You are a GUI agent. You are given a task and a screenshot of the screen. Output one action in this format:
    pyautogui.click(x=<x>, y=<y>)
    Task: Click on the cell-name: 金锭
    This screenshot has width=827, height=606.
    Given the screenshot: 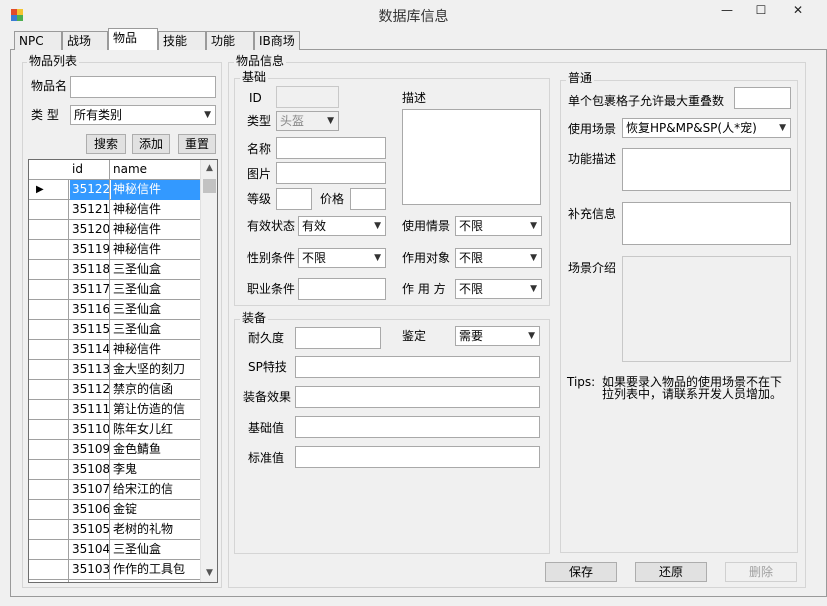 What is the action you would take?
    pyautogui.click(x=155, y=510)
    